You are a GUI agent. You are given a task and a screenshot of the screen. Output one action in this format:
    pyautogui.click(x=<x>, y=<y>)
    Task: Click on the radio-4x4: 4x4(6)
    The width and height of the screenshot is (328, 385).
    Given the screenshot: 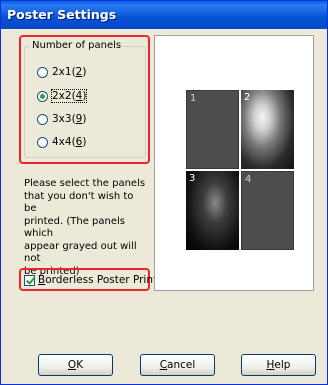 What is the action you would take?
    pyautogui.click(x=61, y=142)
    